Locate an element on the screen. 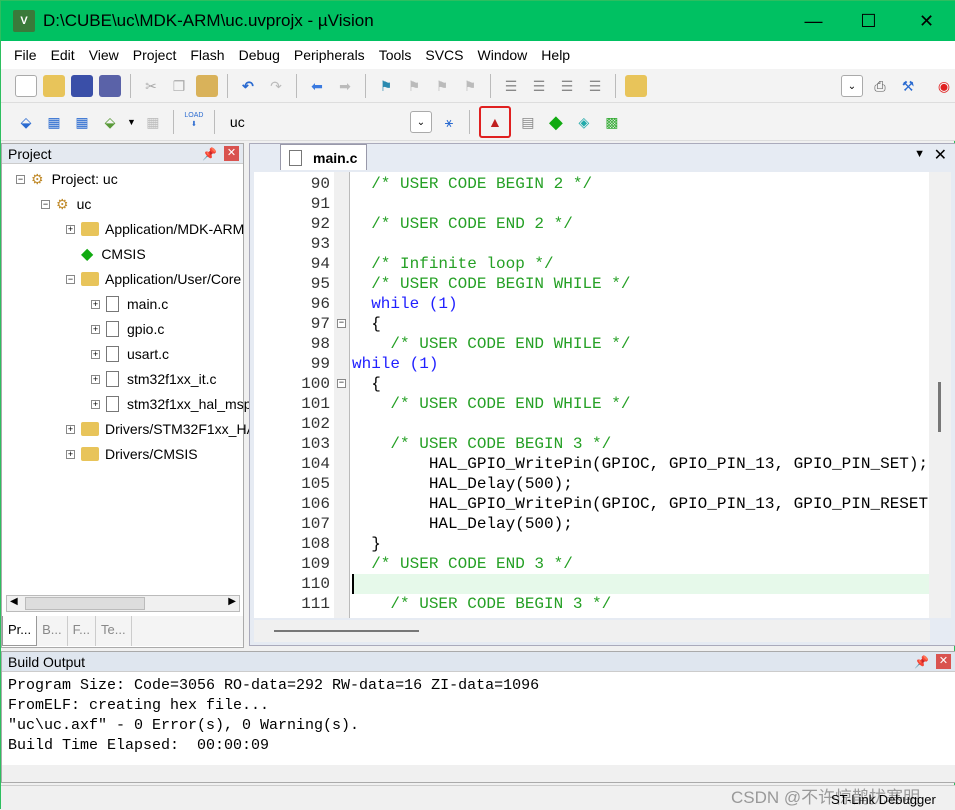 The image size is (955, 810). tree-item-label: stm32f1xx_hal_msp.c is located at coordinates (195, 404).